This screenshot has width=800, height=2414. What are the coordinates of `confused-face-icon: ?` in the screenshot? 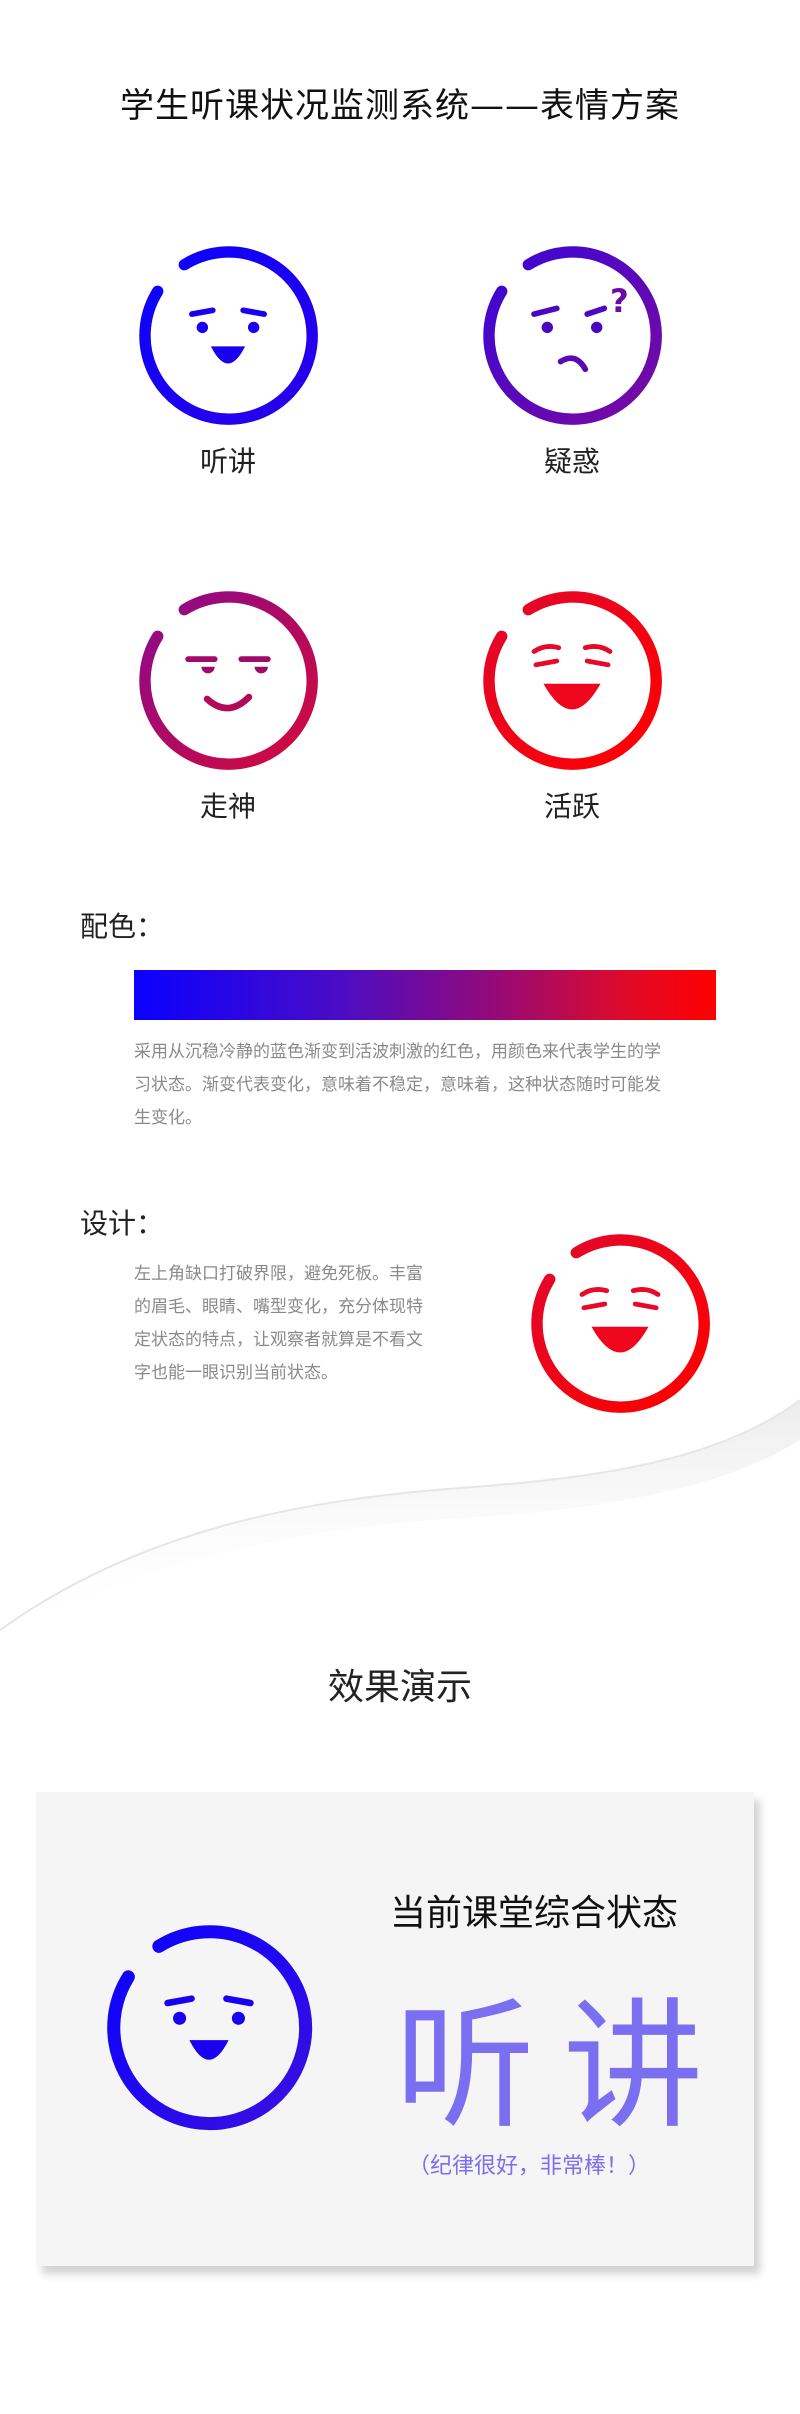 It's located at (572, 335).